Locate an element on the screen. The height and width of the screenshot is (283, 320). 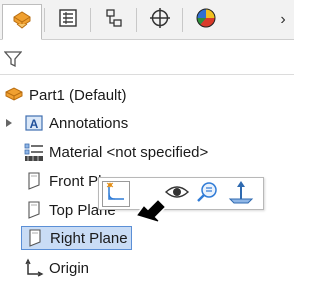
tree-item-label: Right Plane is located at coordinates (89, 238).